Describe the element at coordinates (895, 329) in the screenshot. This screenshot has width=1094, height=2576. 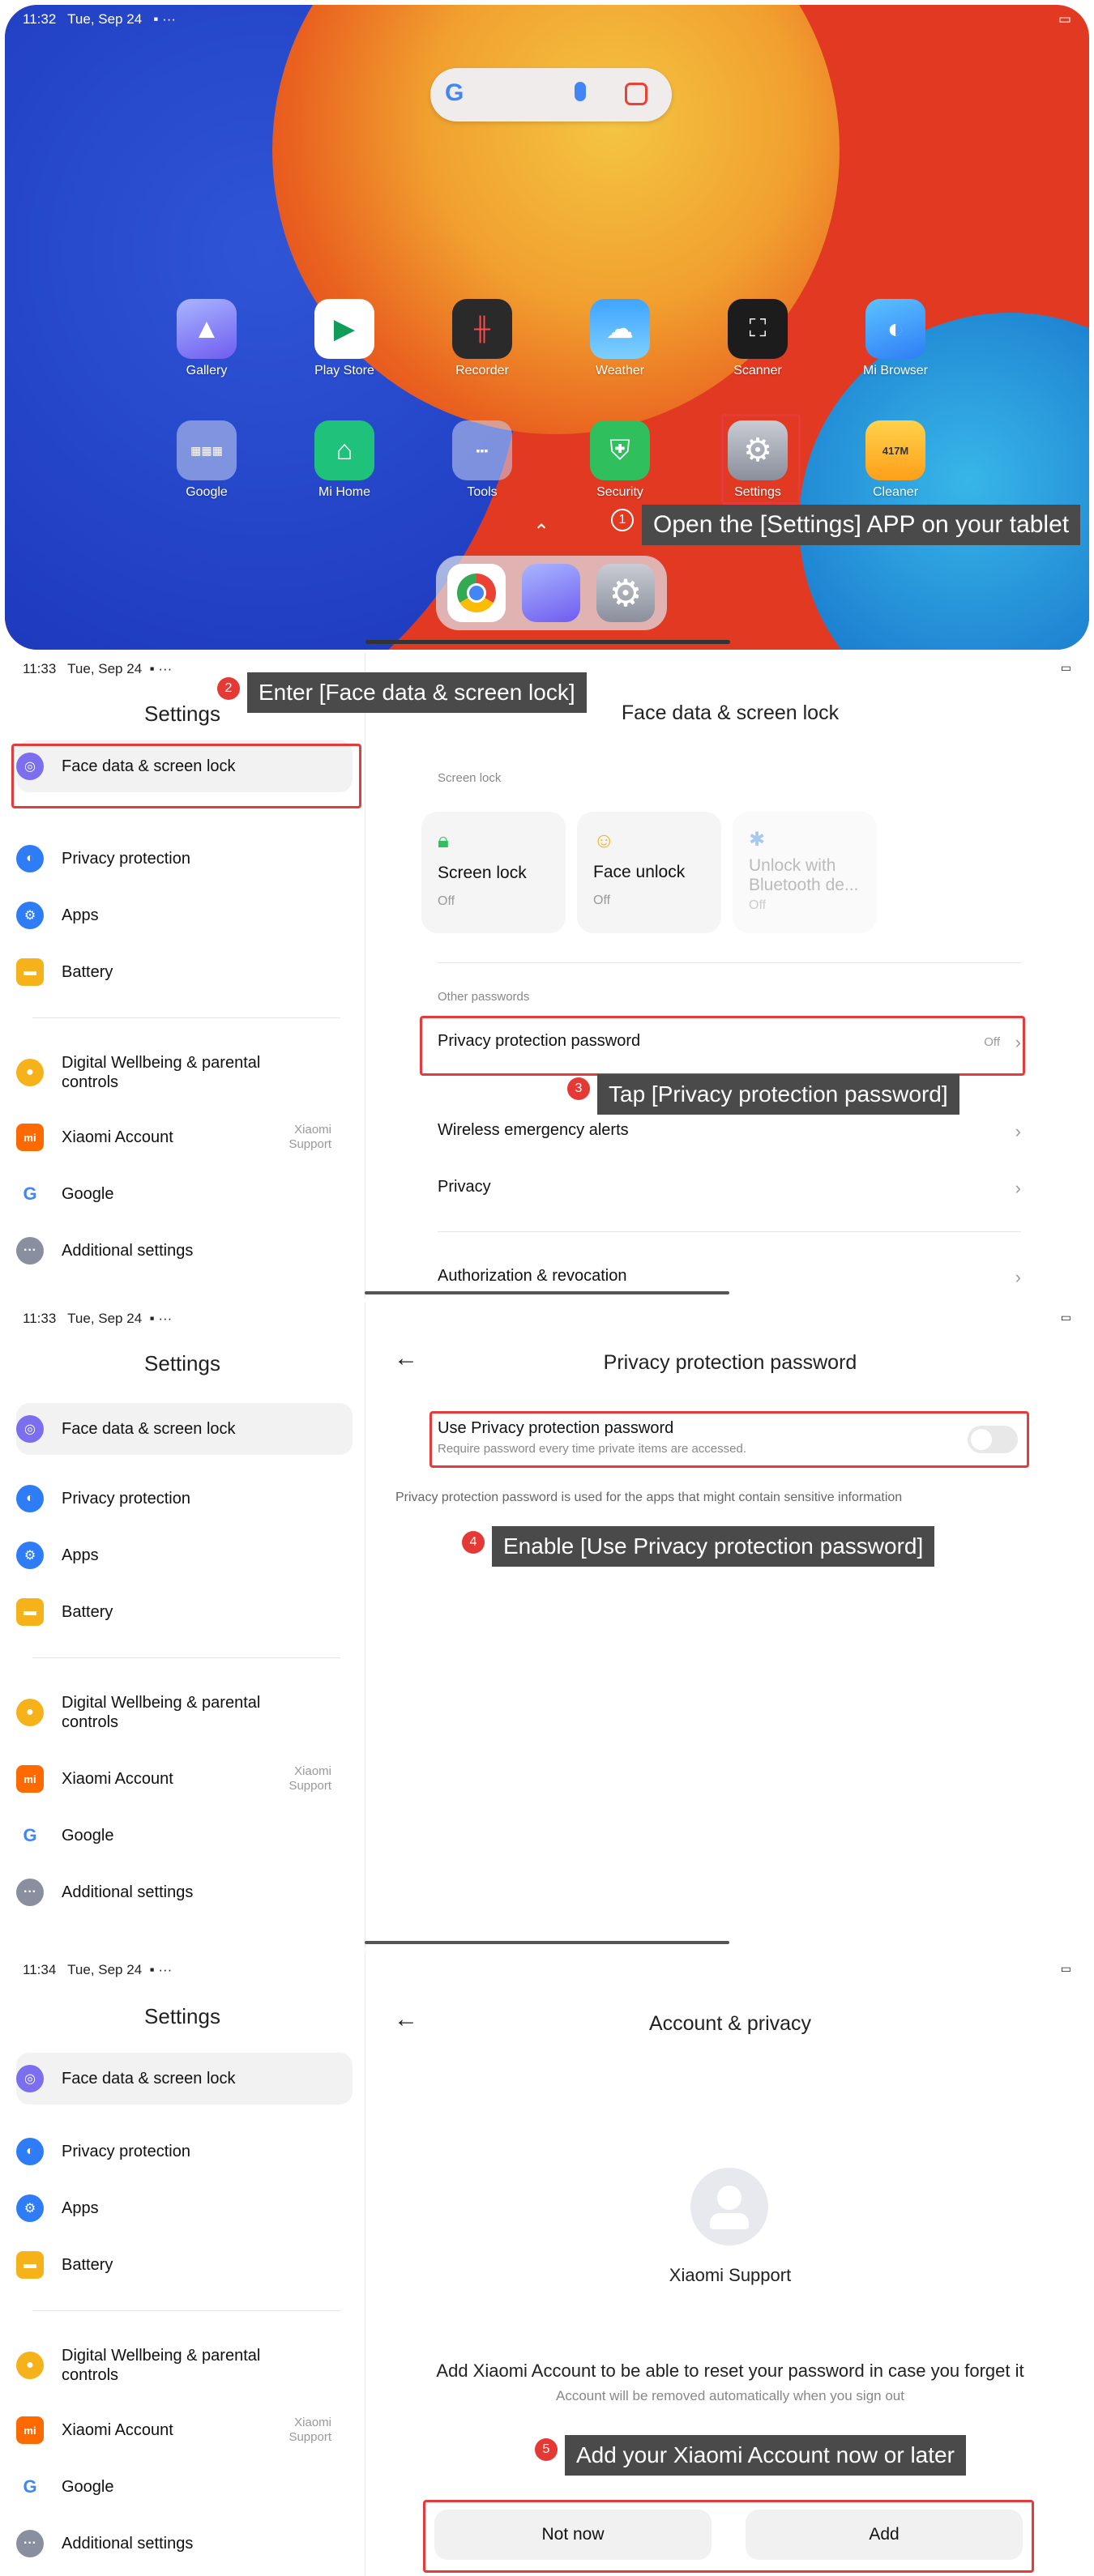
I see `mi-browser-icon: ◐` at that location.